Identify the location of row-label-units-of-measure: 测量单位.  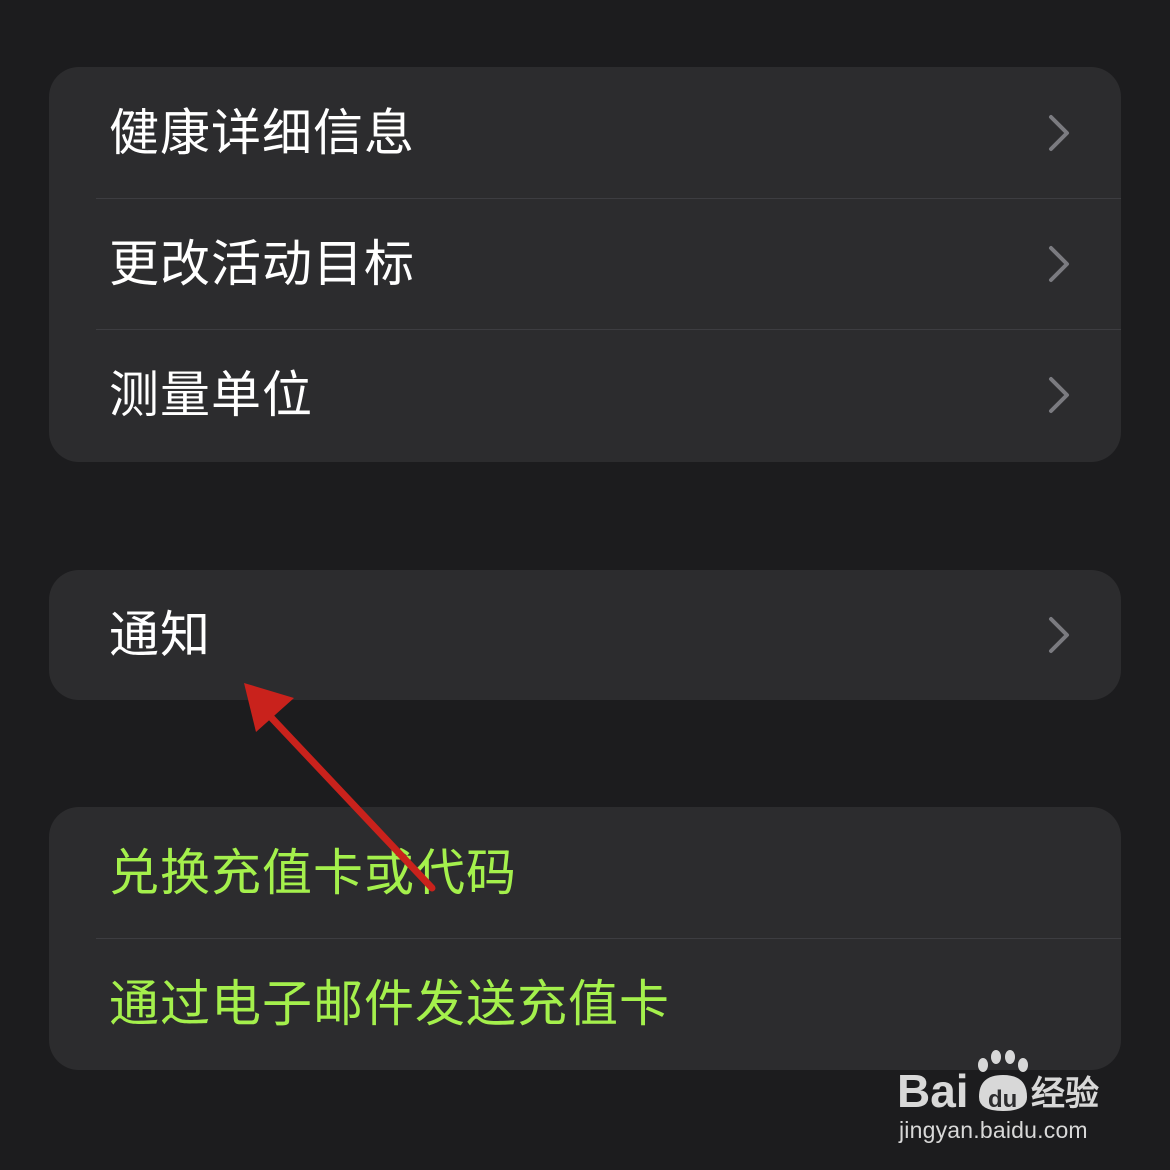
(211, 394).